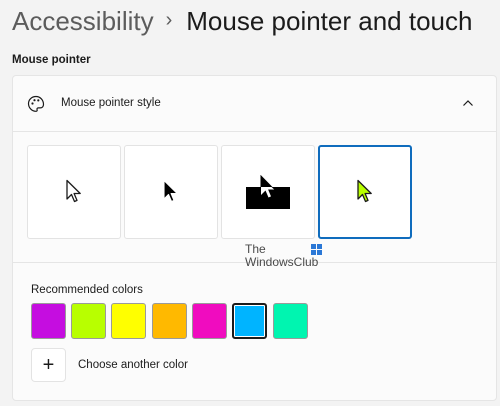  I want to click on breadcrumb: Accessibility › Mouse pointer and touch, so click(242, 21).